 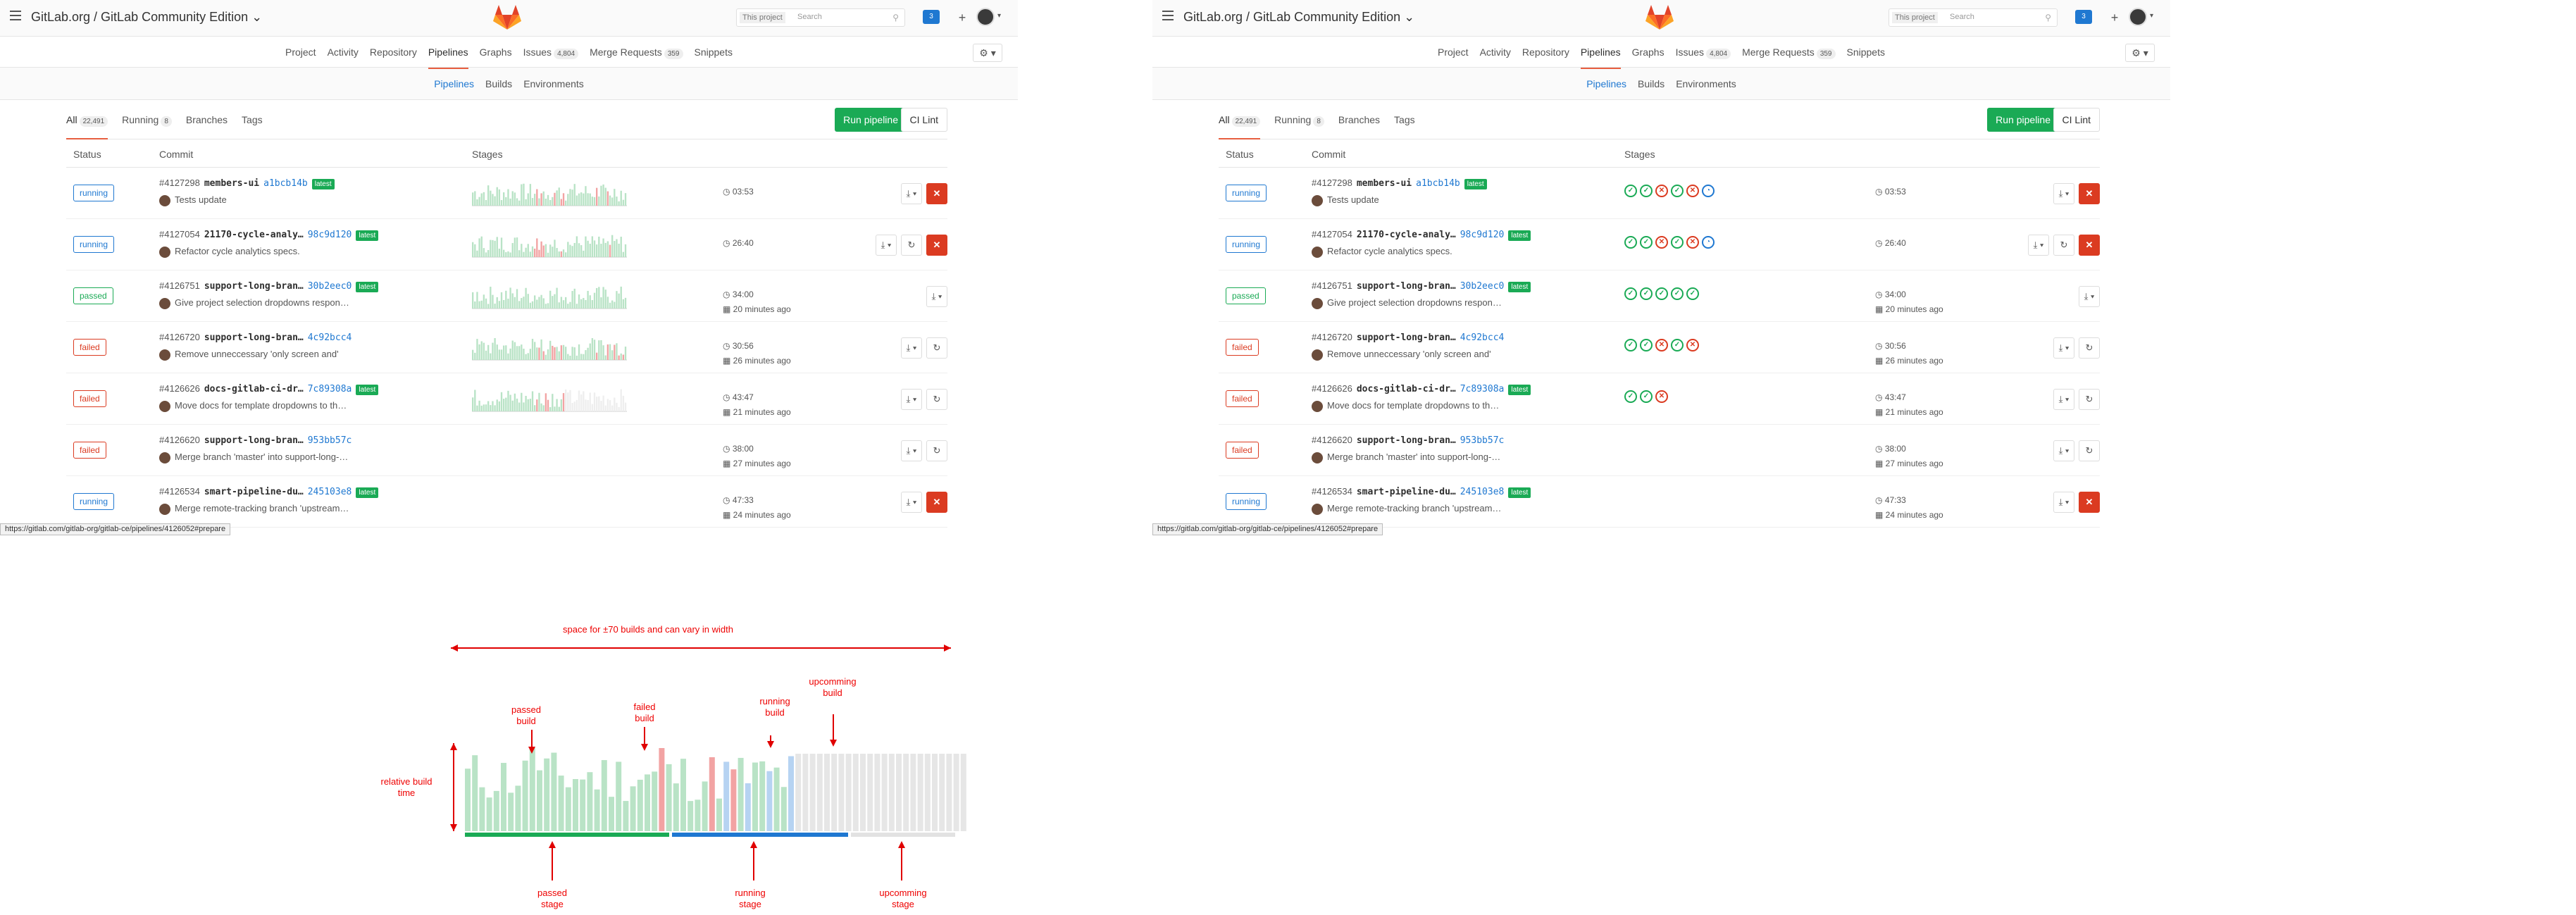 I want to click on commit-sha-link: 4c92bcc4, so click(x=330, y=337).